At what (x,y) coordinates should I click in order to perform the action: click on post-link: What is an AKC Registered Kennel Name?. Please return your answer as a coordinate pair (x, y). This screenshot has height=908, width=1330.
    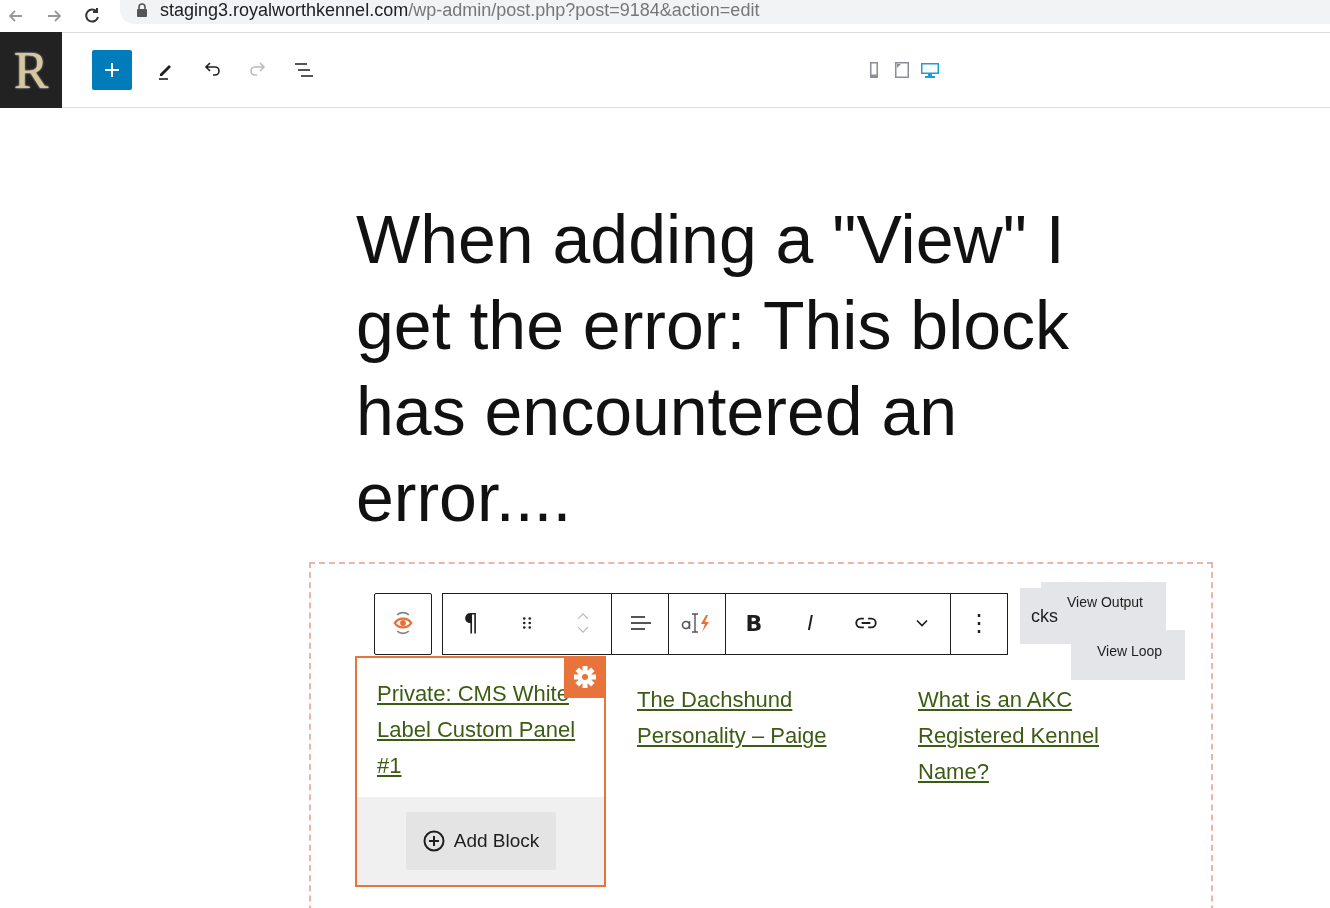
    Looking at the image, I should click on (1038, 736).